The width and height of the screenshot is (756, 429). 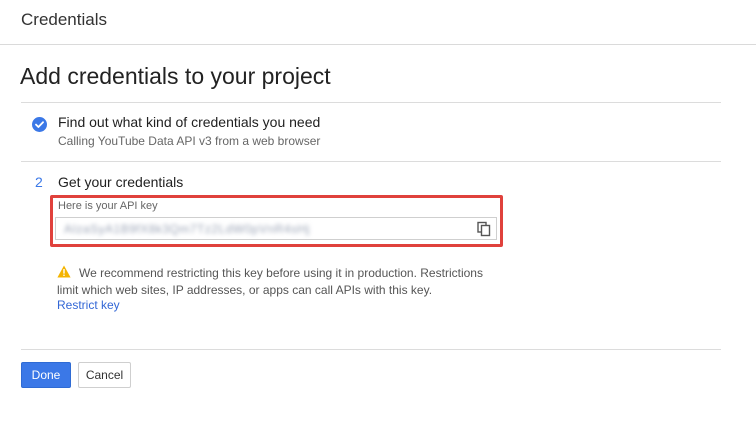 What do you see at coordinates (39, 124) in the screenshot?
I see `check-circle-icon` at bounding box center [39, 124].